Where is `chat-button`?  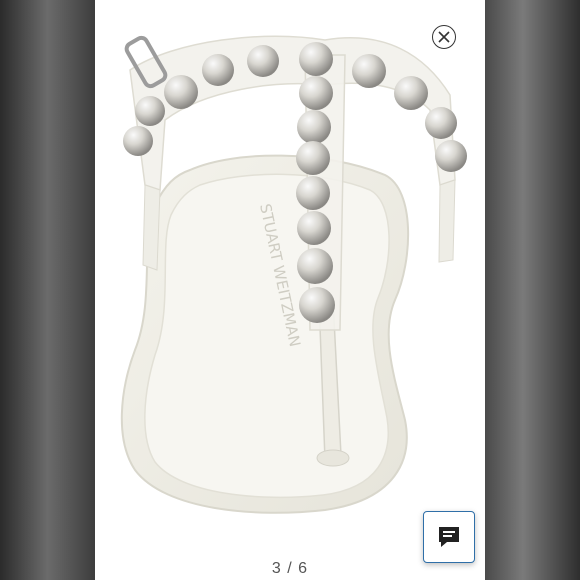 chat-button is located at coordinates (449, 537).